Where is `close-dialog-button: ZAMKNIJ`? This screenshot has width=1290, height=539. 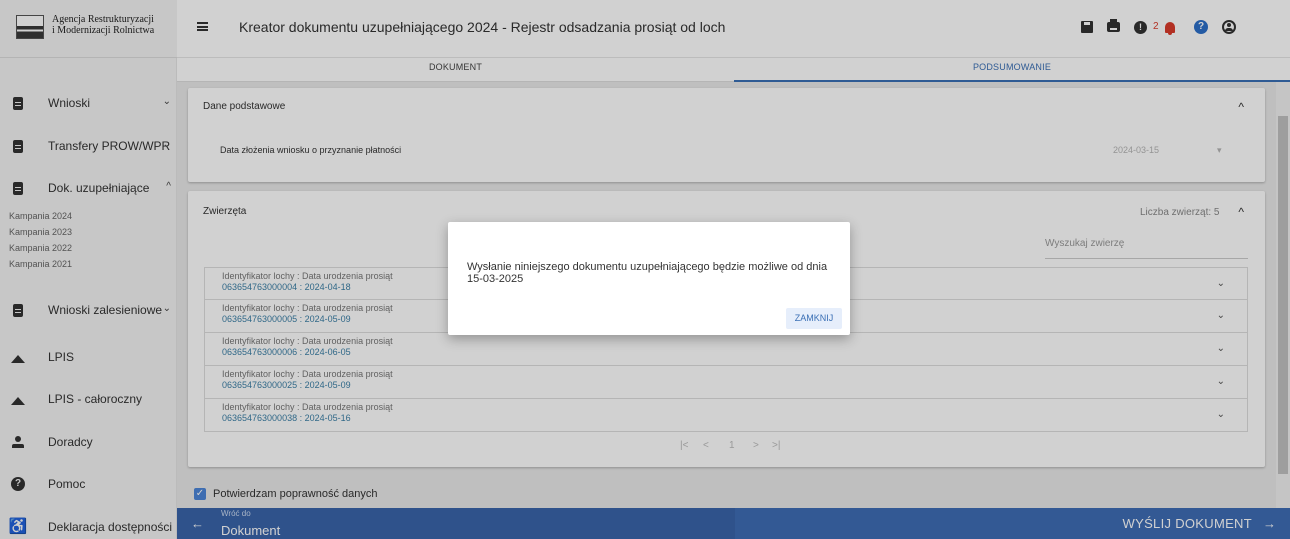 close-dialog-button: ZAMKNIJ is located at coordinates (814, 318).